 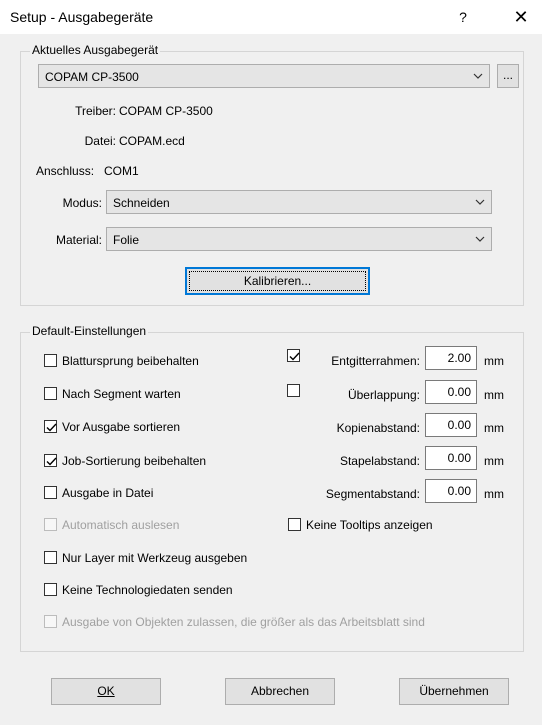 I want to click on apply-button-label: Übernehmen, so click(x=454, y=691).